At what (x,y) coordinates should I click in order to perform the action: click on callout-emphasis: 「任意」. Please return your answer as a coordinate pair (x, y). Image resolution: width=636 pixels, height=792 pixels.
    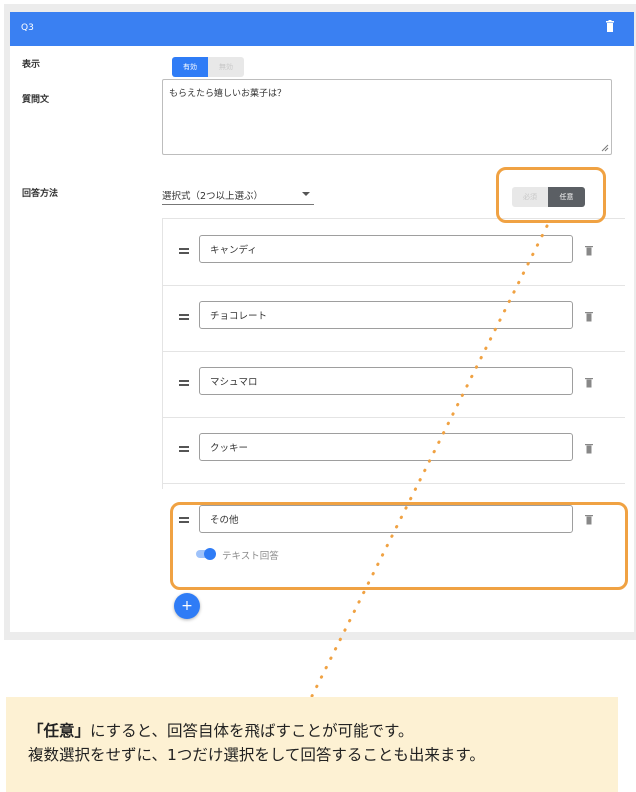
    Looking at the image, I should click on (59, 731).